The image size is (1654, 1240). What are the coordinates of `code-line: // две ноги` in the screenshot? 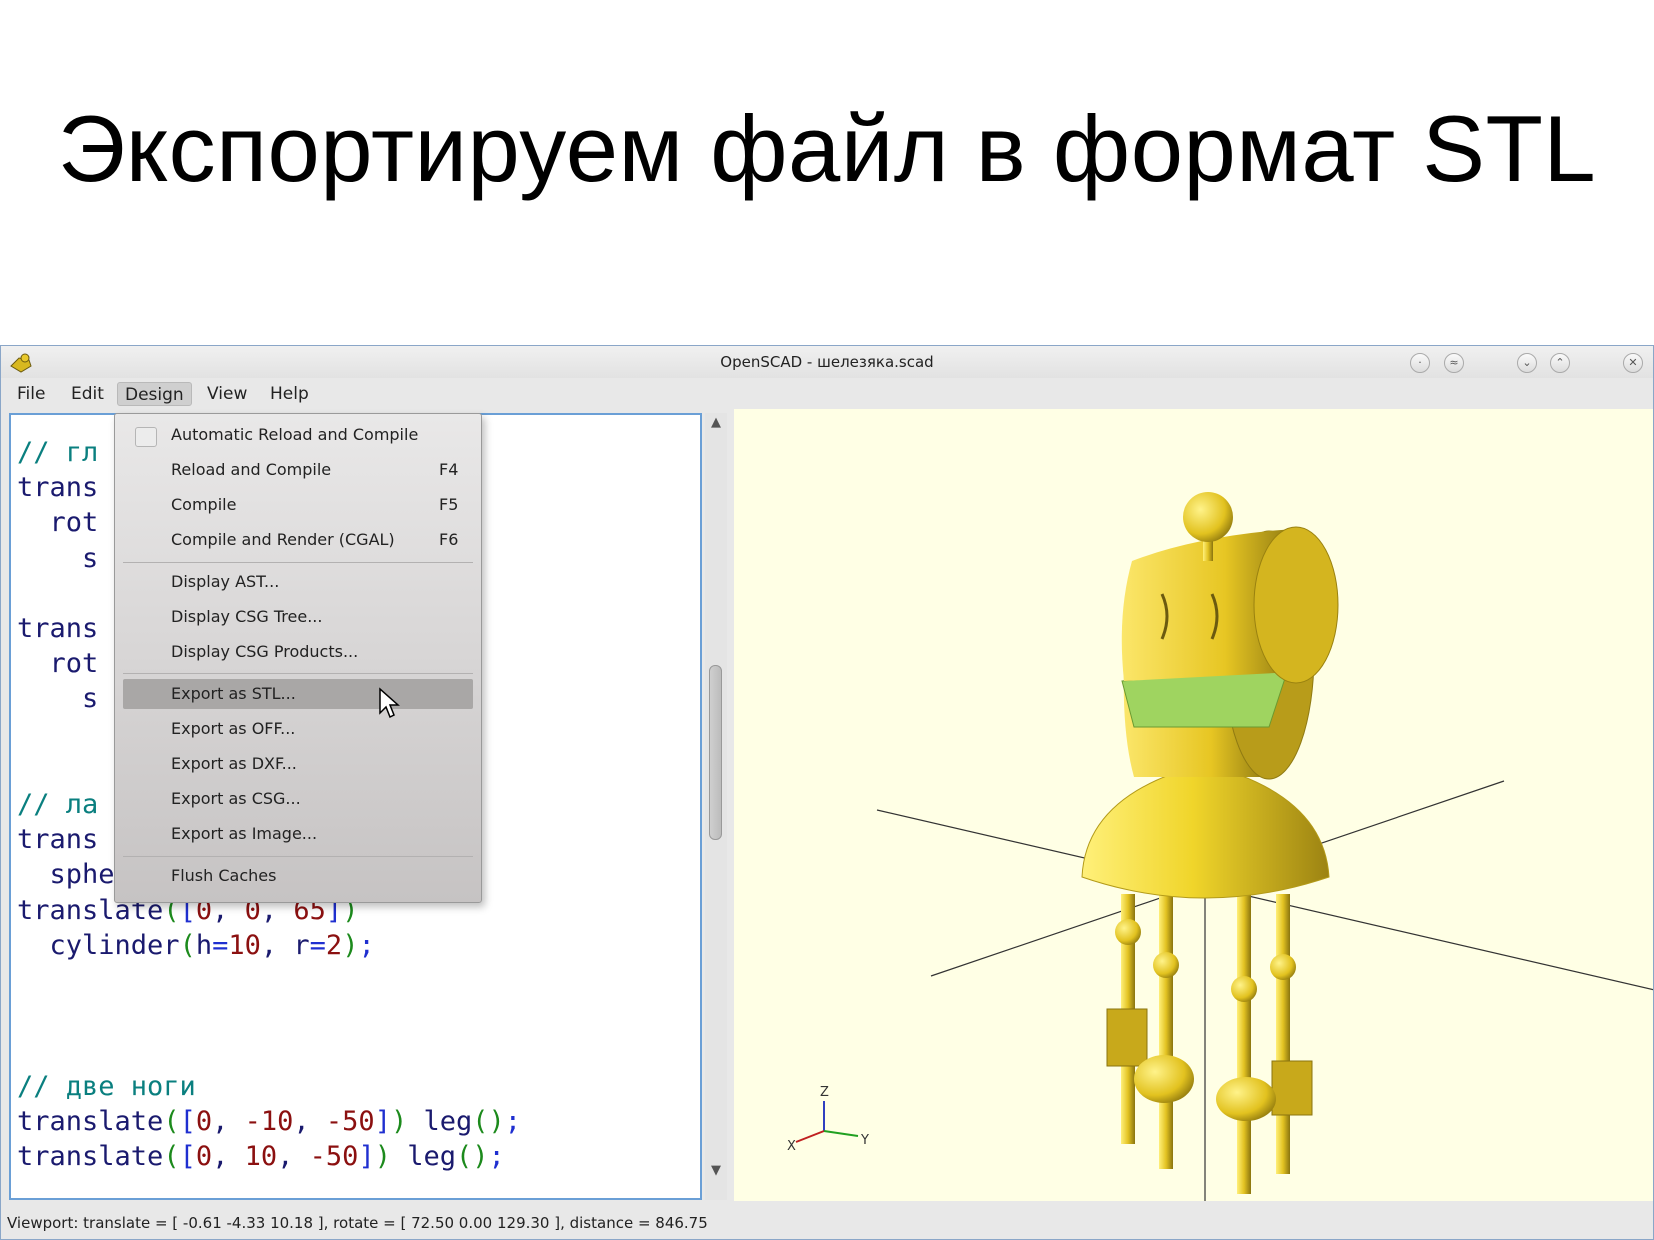 It's located at (106, 1086).